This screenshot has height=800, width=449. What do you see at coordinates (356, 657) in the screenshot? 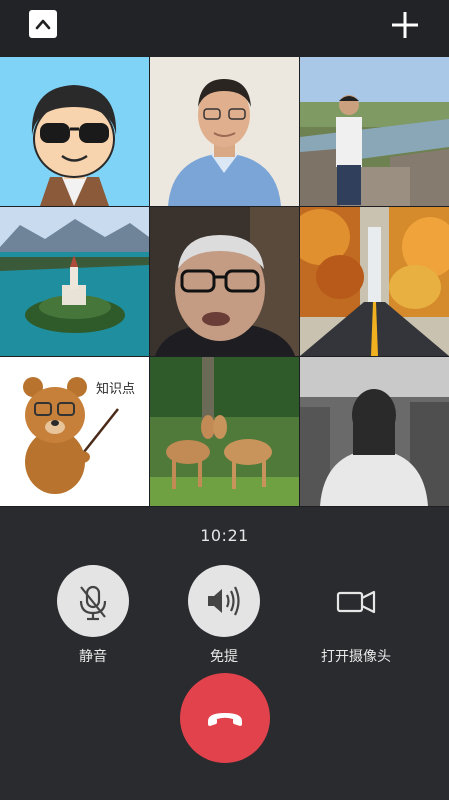
I see `camera-label: 打开摄像头` at bounding box center [356, 657].